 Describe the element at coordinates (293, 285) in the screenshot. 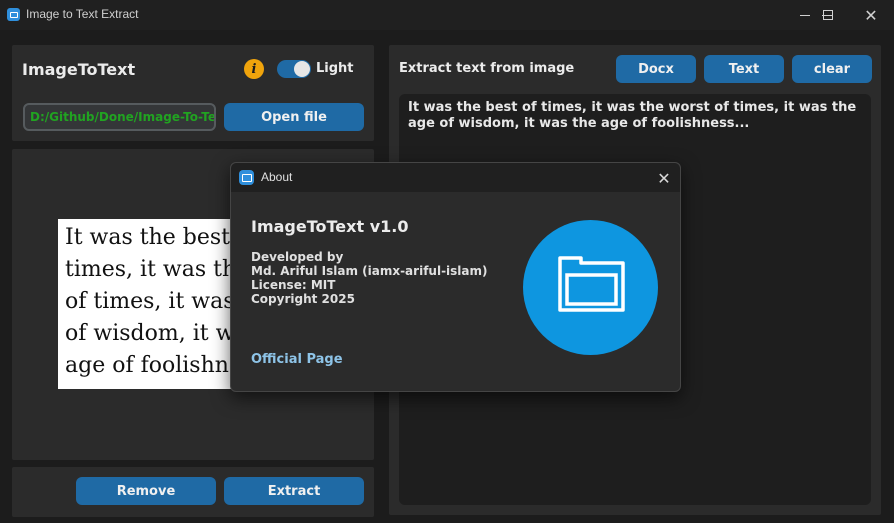

I see `about-license: License: MIT` at that location.